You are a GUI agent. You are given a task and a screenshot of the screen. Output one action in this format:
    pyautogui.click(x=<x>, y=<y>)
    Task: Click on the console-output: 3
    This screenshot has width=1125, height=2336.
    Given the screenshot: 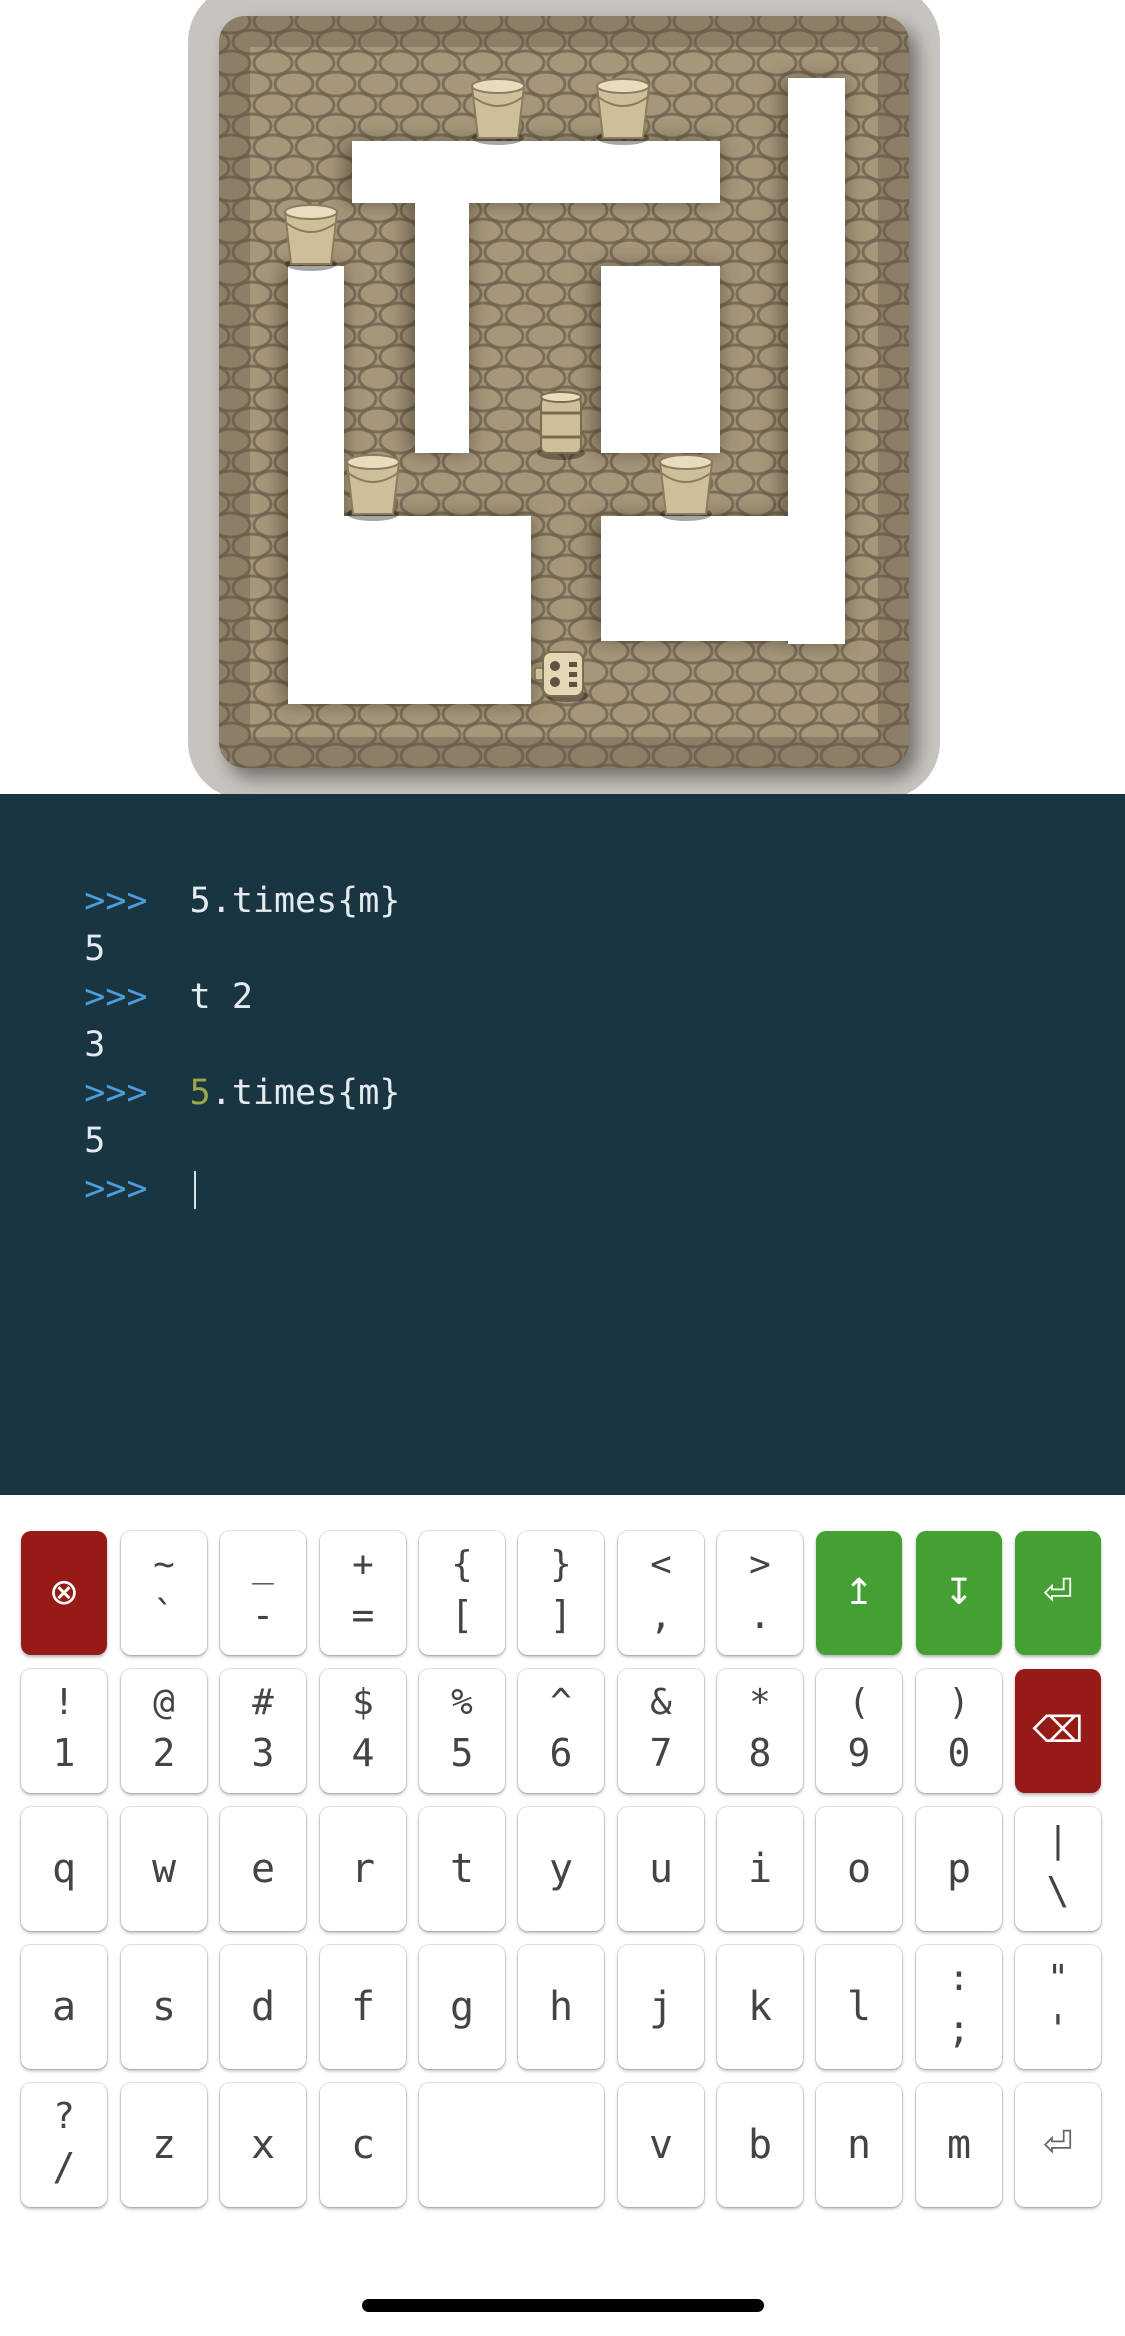 What is the action you would take?
    pyautogui.click(x=52, y=1019)
    